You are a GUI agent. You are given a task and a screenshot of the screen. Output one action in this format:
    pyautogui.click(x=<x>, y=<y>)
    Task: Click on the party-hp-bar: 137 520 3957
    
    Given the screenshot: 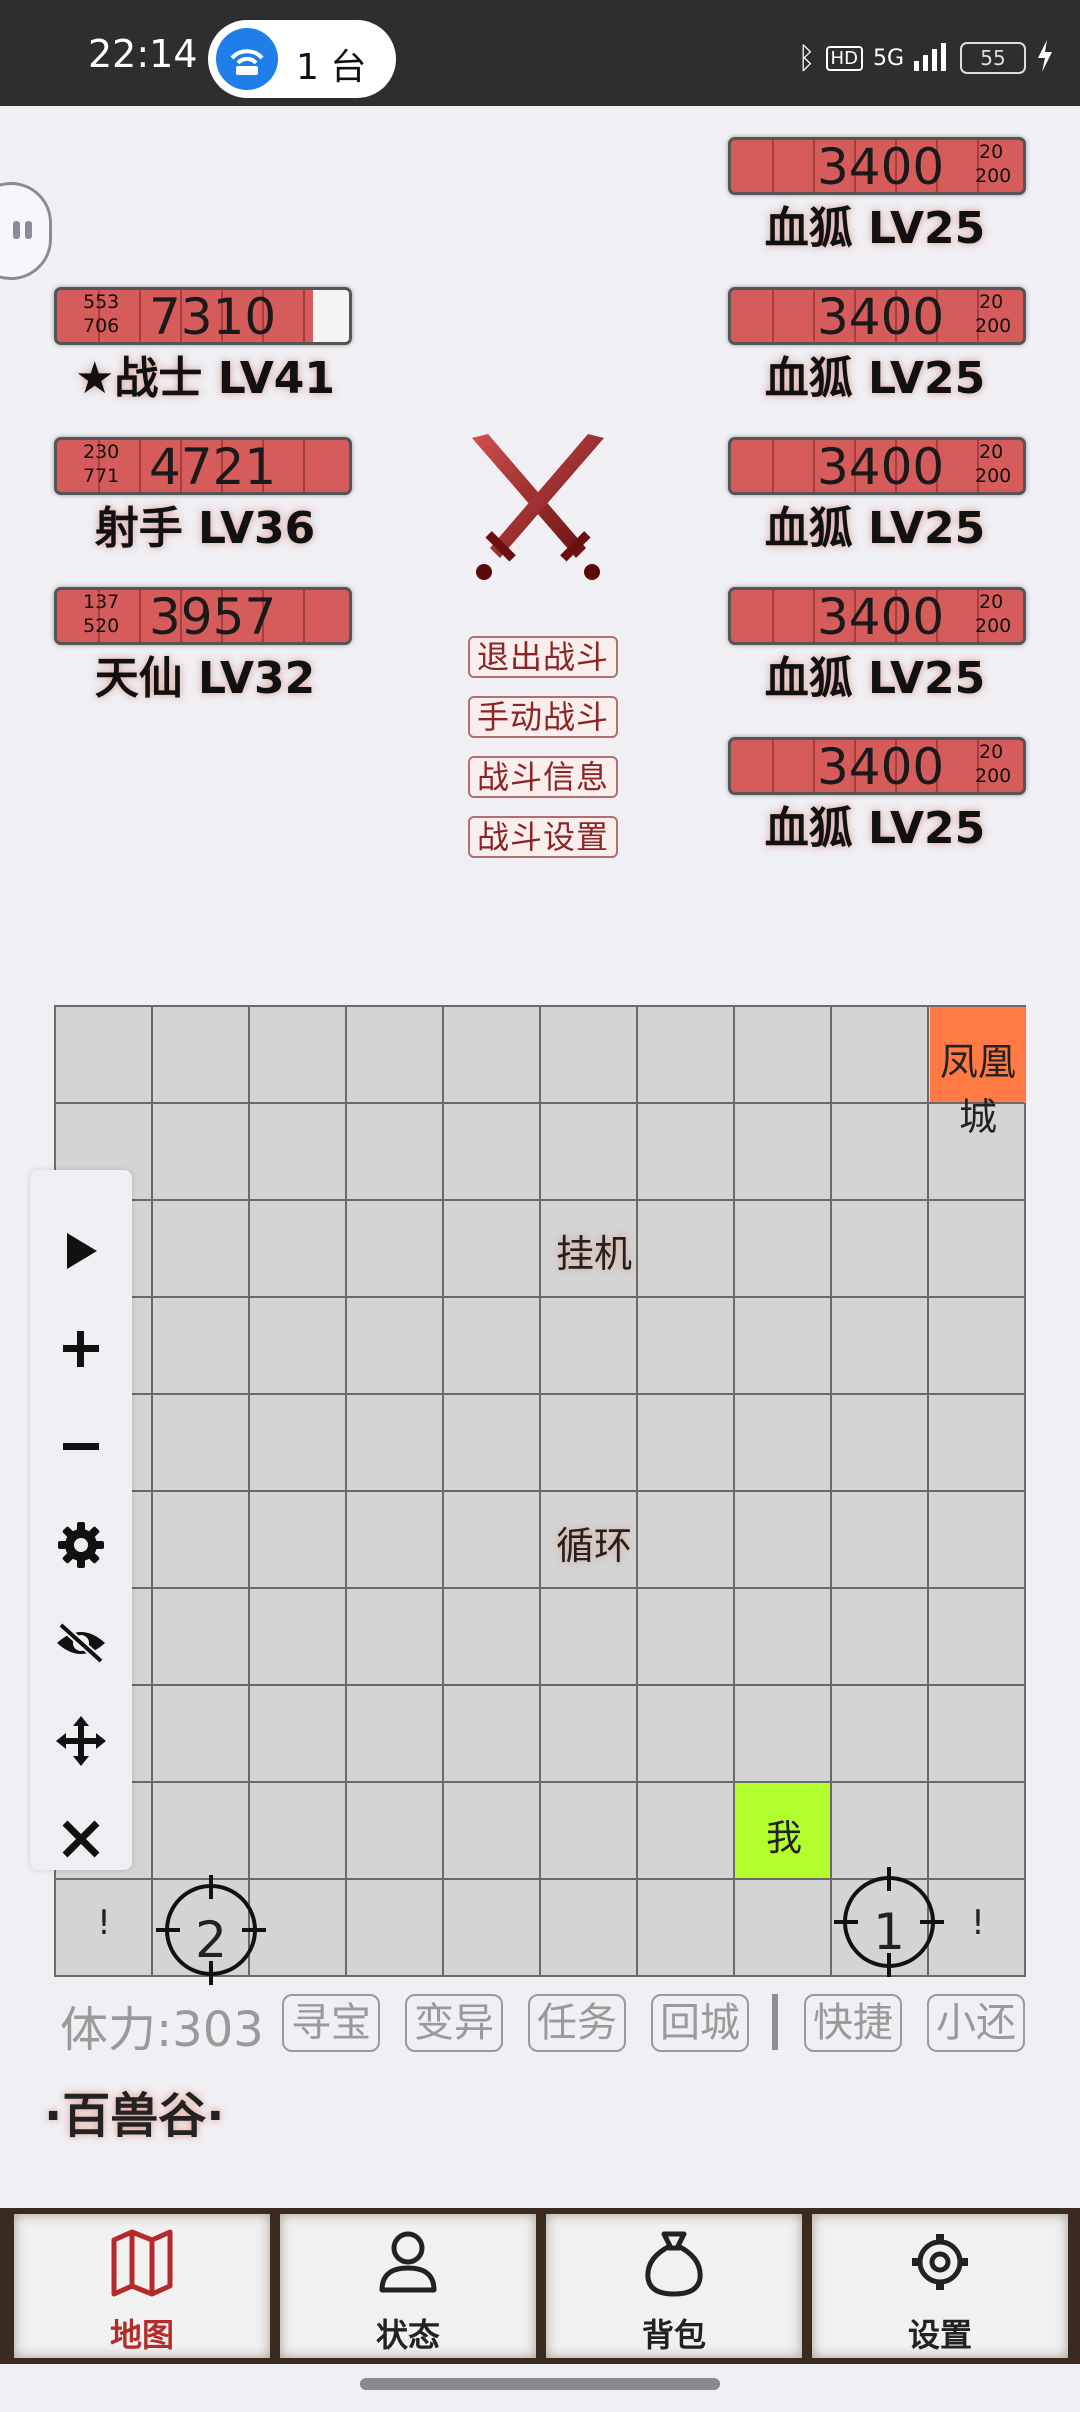 What is the action you would take?
    pyautogui.click(x=203, y=616)
    